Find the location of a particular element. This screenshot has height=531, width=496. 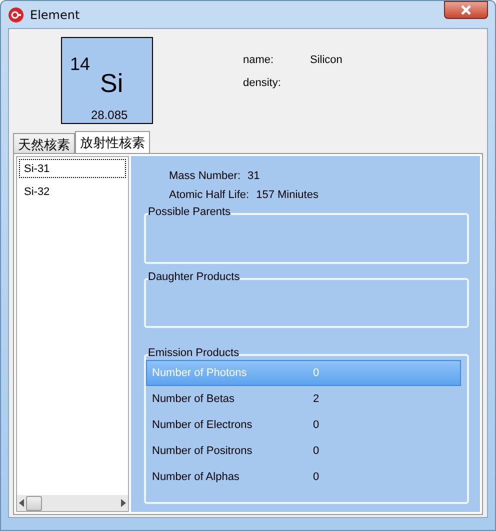

detail-label: Mass Number: is located at coordinates (205, 176).